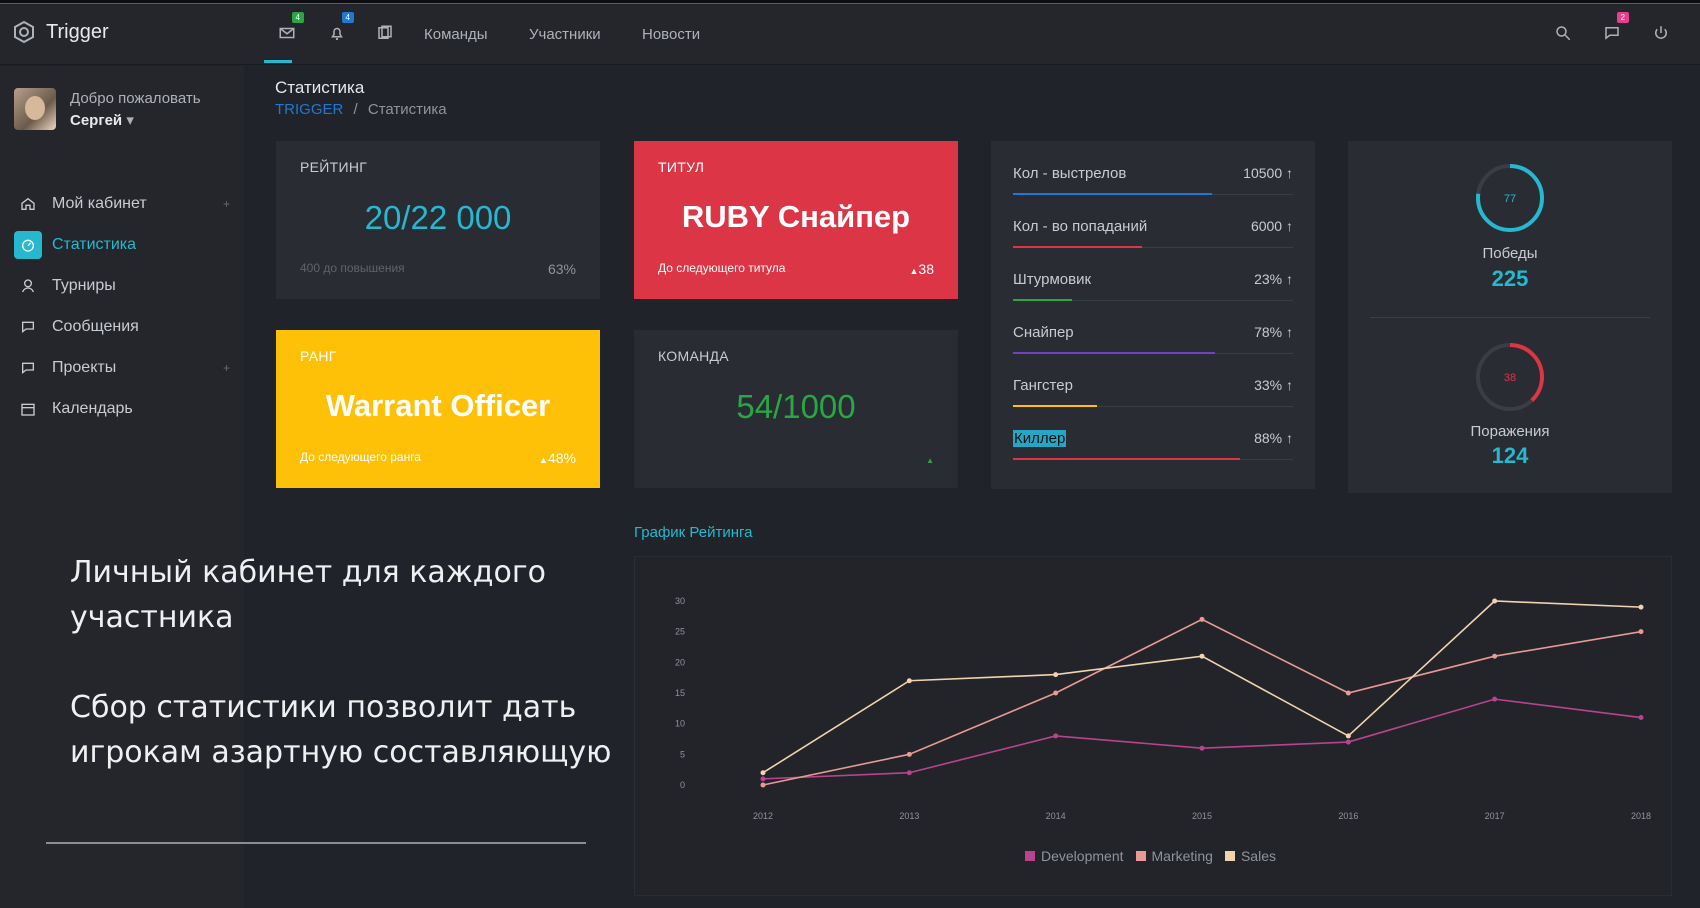 This screenshot has height=908, width=1700. Describe the element at coordinates (308, 595) in the screenshot. I see `overlay-line-1: Личный кабинет для каждого участника` at that location.